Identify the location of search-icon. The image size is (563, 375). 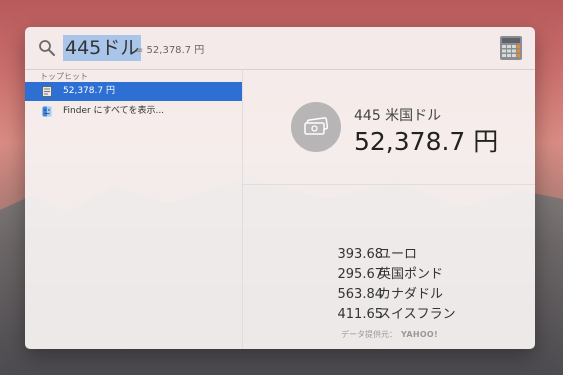
(47, 48).